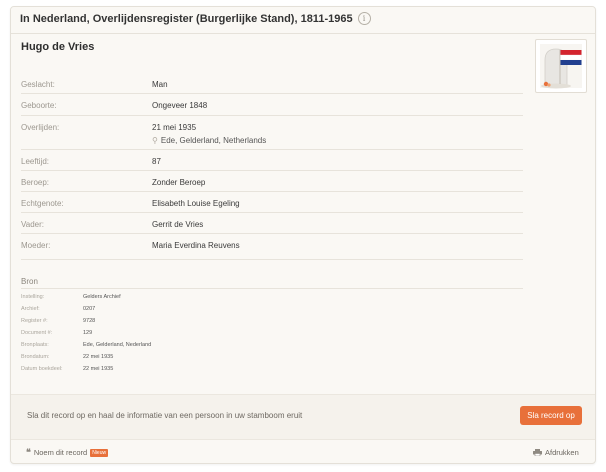  What do you see at coordinates (272, 160) in the screenshot?
I see `field-row-leeftijd: Leeftijd: 87` at bounding box center [272, 160].